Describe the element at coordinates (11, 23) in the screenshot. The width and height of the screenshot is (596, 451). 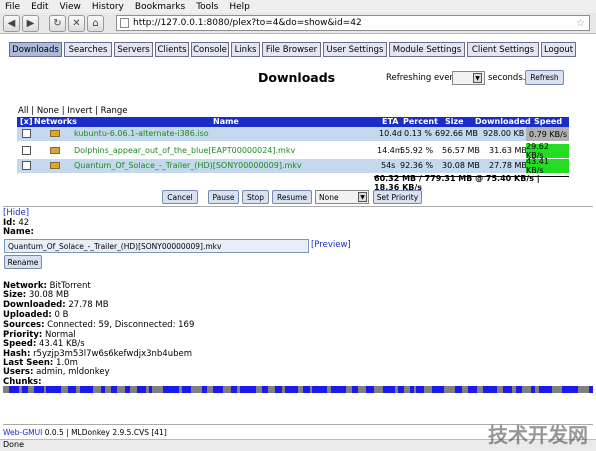
I see `back-button: ◀` at that location.